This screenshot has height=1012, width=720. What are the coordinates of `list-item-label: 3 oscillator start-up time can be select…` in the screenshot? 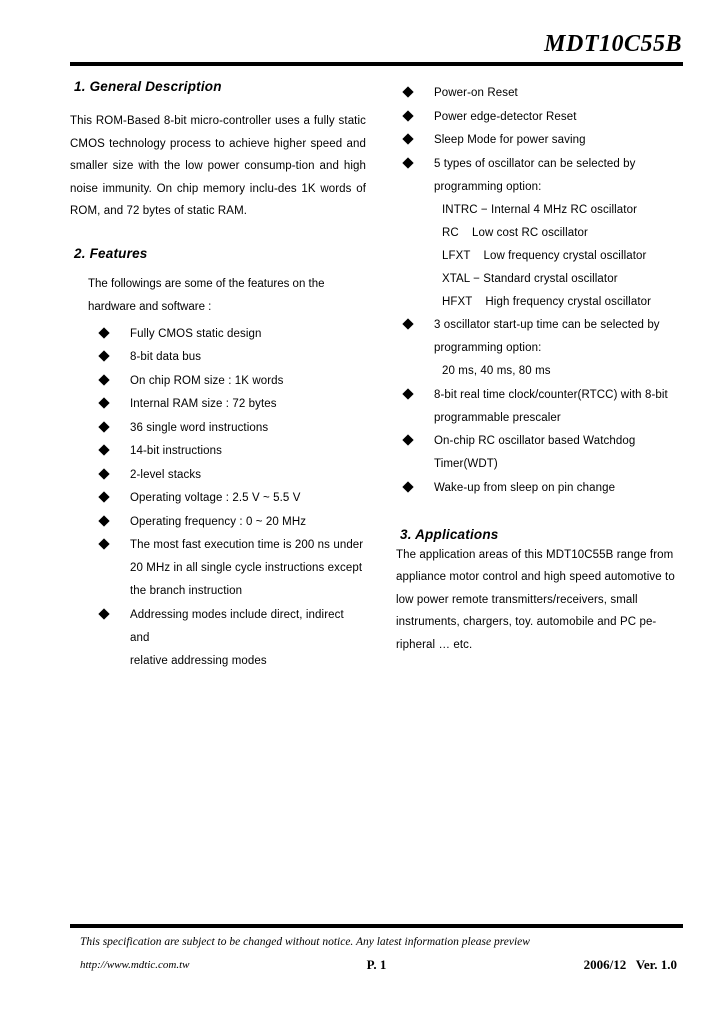 It's located at (547, 325).